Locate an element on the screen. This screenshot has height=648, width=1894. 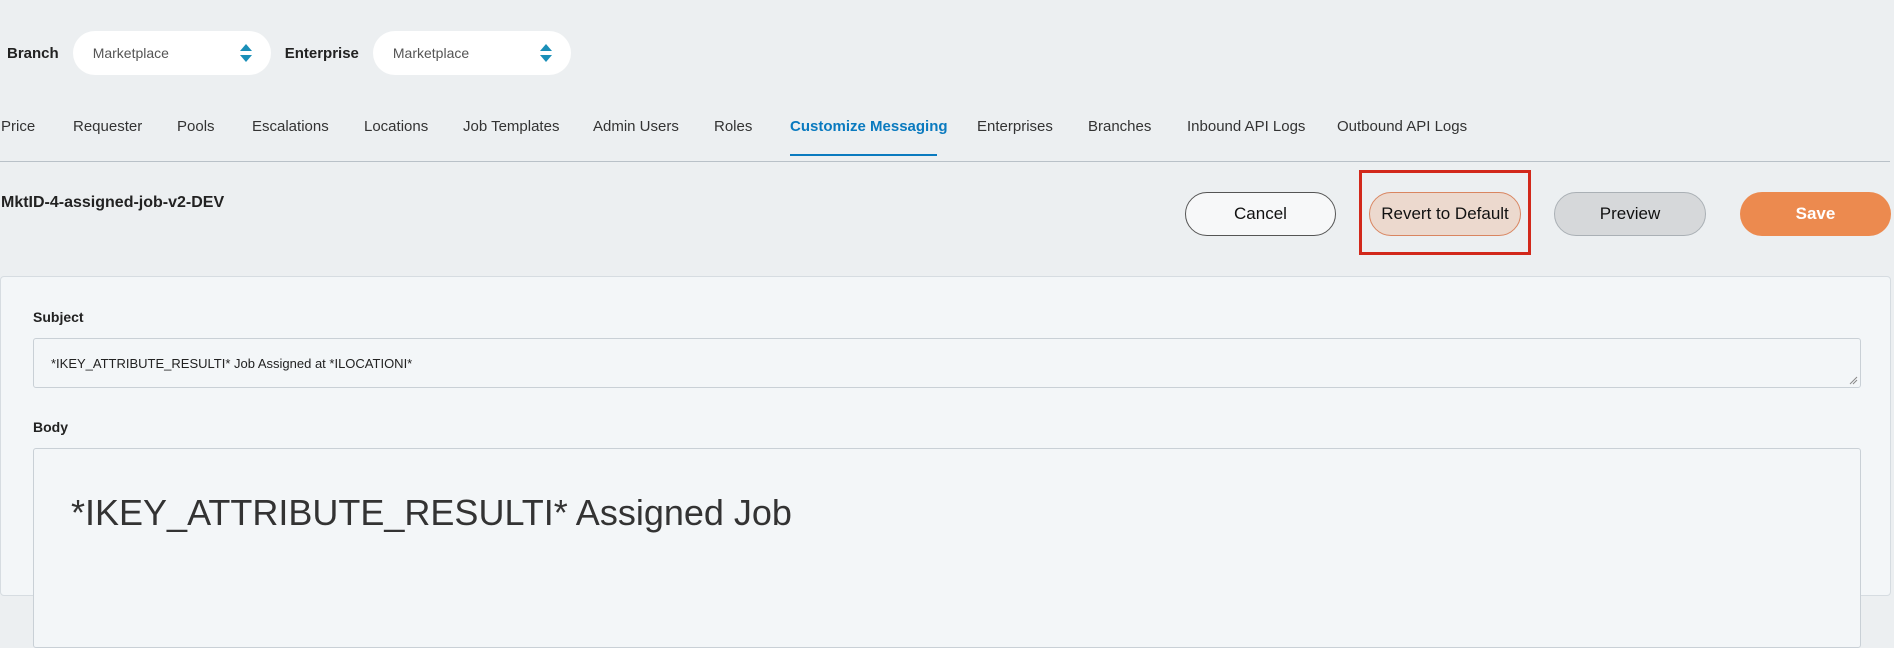
active-tab-indicator is located at coordinates (863, 155).